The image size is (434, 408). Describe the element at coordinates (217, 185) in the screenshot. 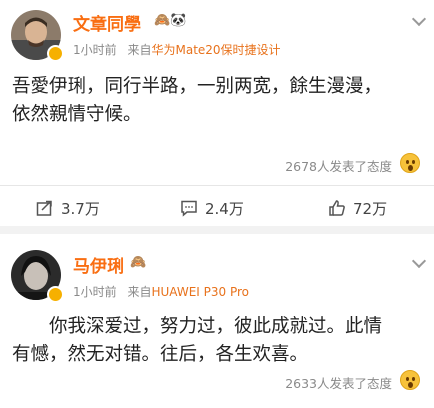

I see `divider` at that location.